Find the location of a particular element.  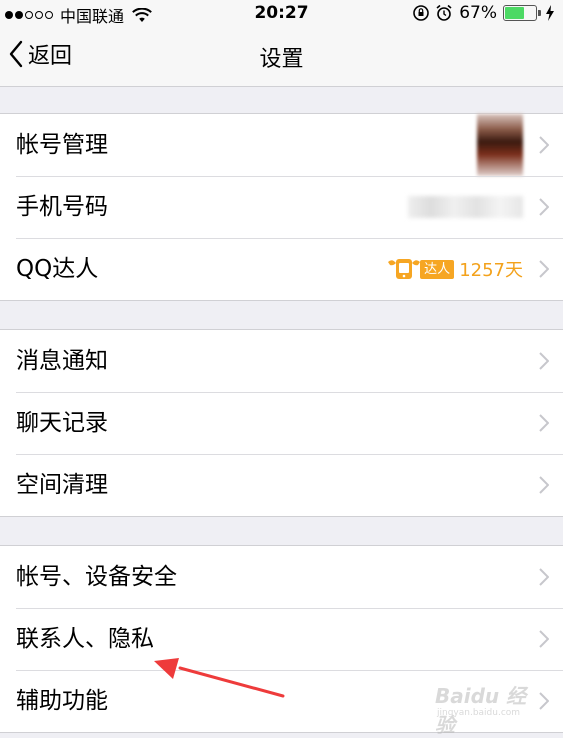

row-label: 消息通知 is located at coordinates (62, 361).